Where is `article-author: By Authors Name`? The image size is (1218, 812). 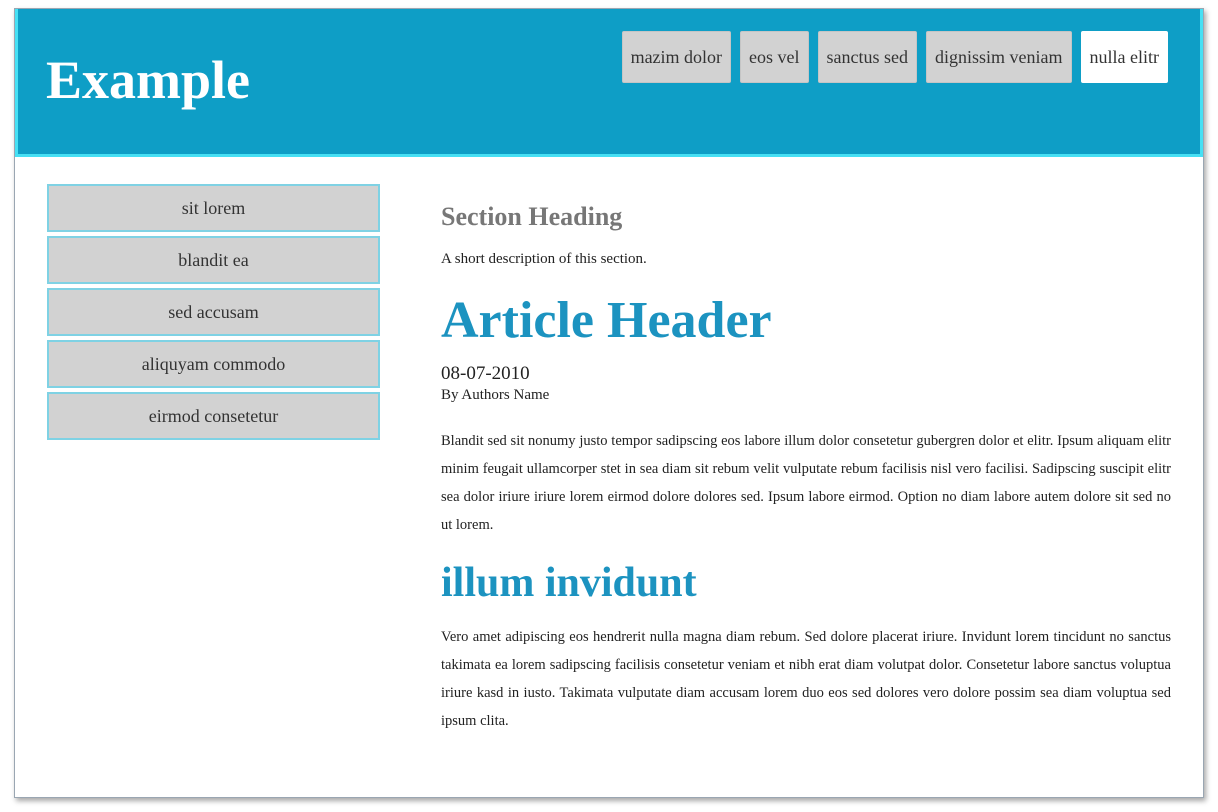
article-author: By Authors Name is located at coordinates (495, 395).